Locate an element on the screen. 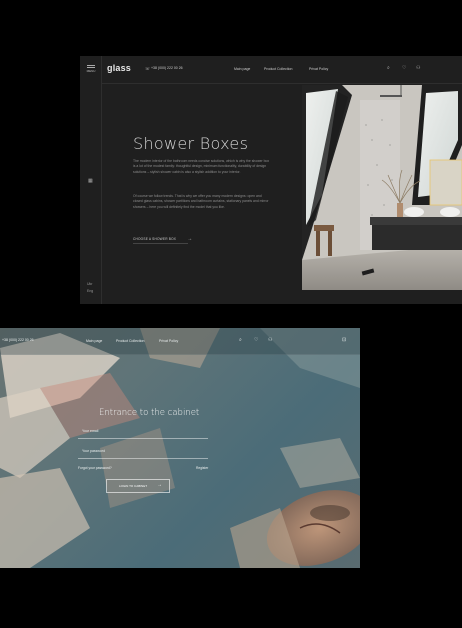 The width and height of the screenshot is (462, 628). login-button: LOGIN TO CABINET → is located at coordinates (138, 486).